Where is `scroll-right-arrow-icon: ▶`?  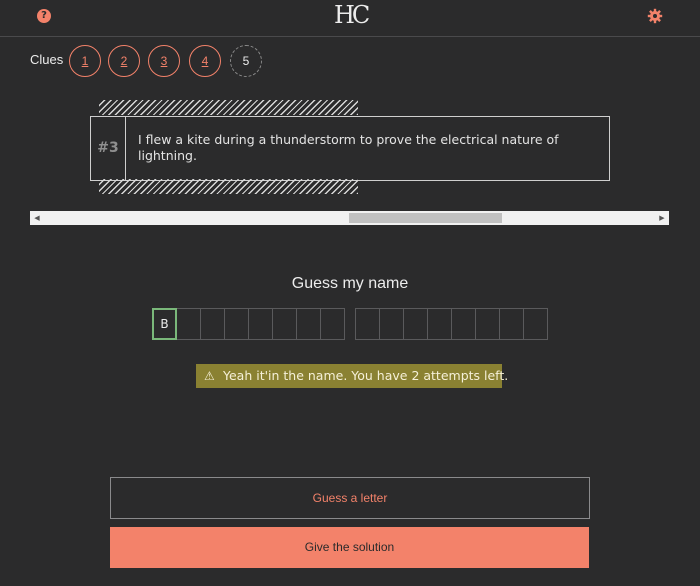
scroll-right-arrow-icon: ▶ is located at coordinates (662, 218).